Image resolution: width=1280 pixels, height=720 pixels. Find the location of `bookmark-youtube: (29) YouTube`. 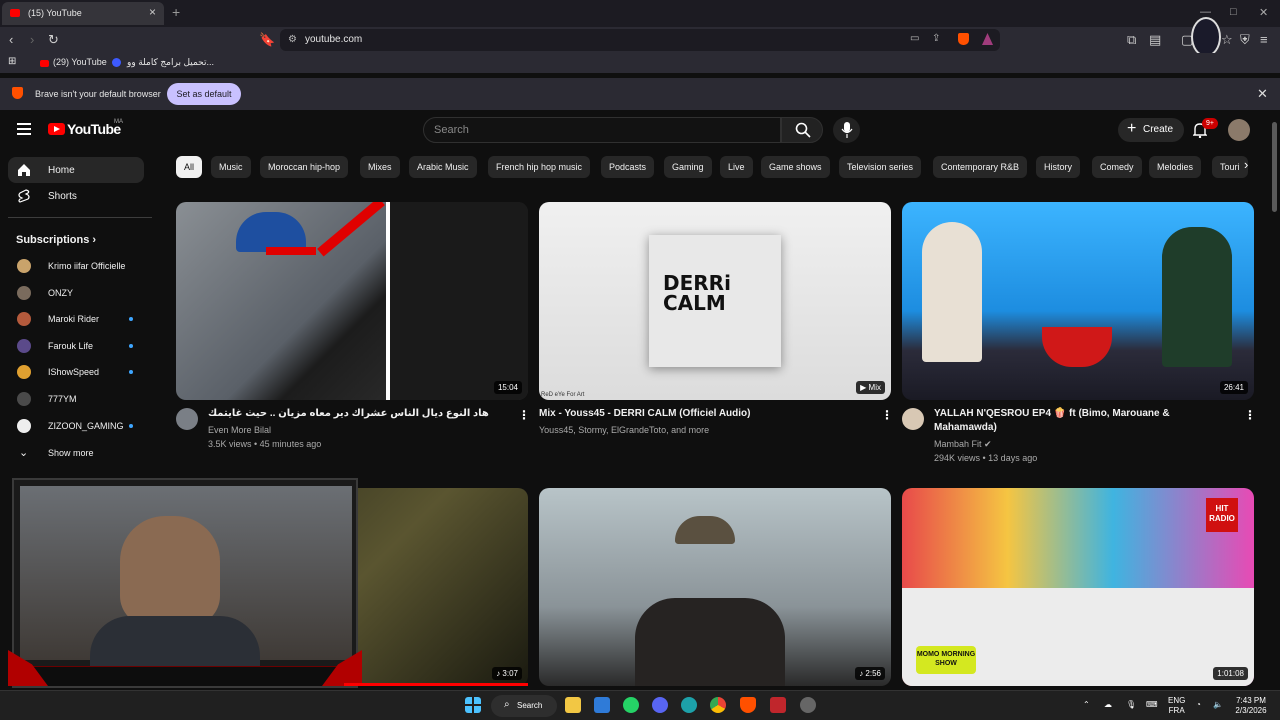

bookmark-youtube: (29) YouTube is located at coordinates (80, 62).